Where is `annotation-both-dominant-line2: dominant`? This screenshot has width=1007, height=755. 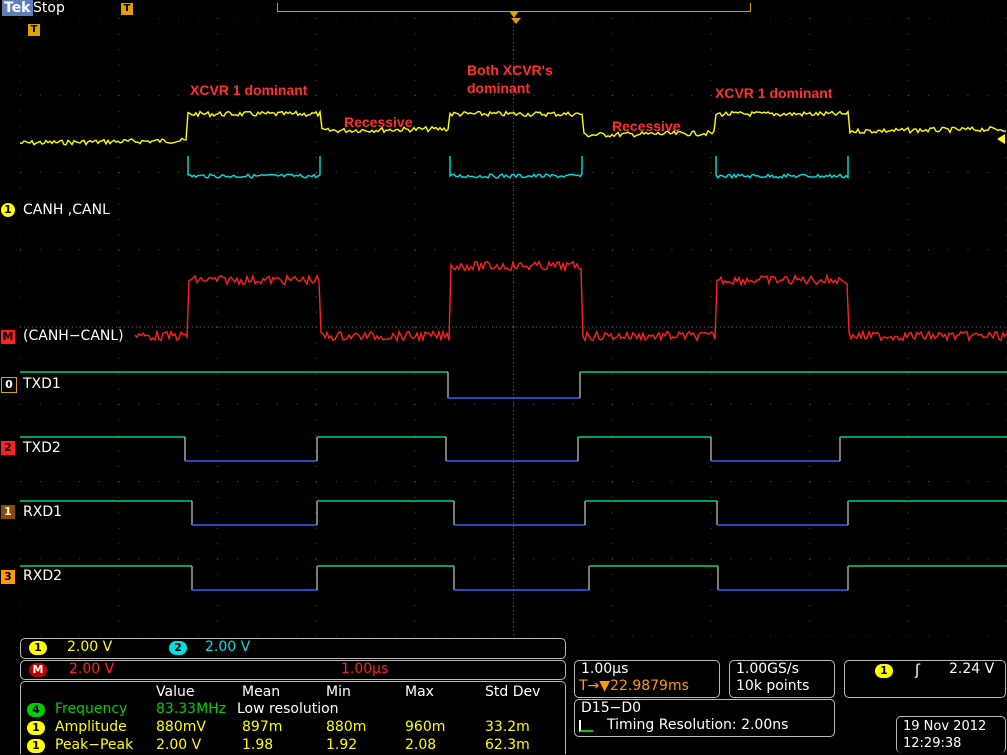 annotation-both-dominant-line2: dominant is located at coordinates (498, 88).